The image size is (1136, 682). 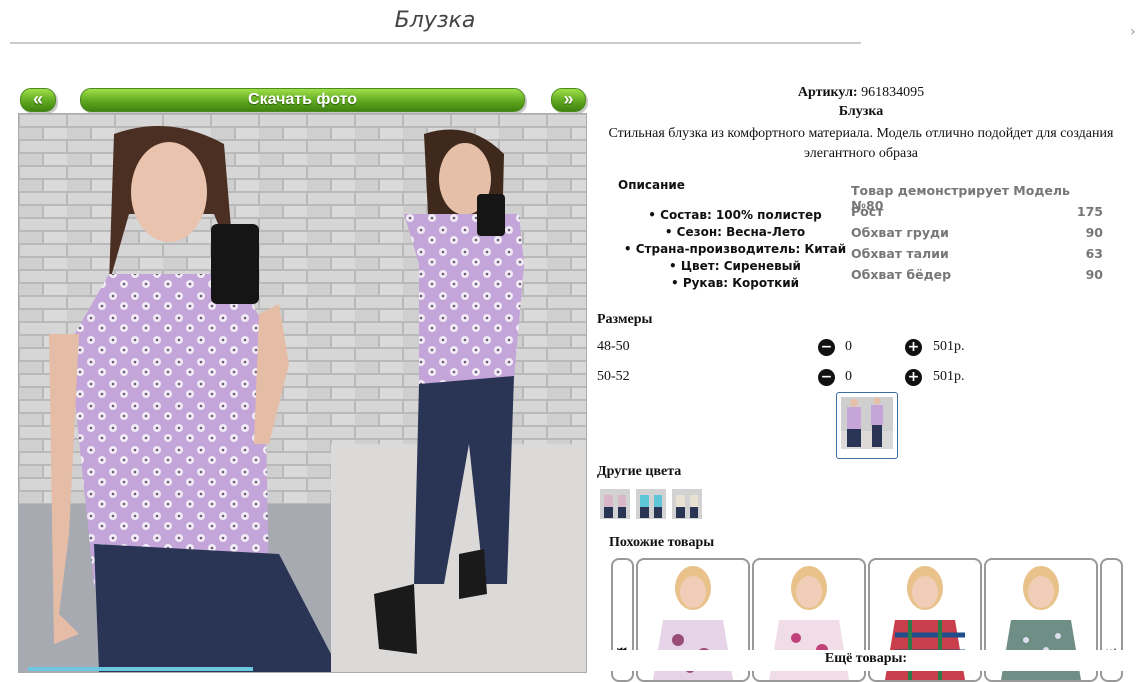 What do you see at coordinates (977, 211) in the screenshot?
I see `model-row: Рост 175` at bounding box center [977, 211].